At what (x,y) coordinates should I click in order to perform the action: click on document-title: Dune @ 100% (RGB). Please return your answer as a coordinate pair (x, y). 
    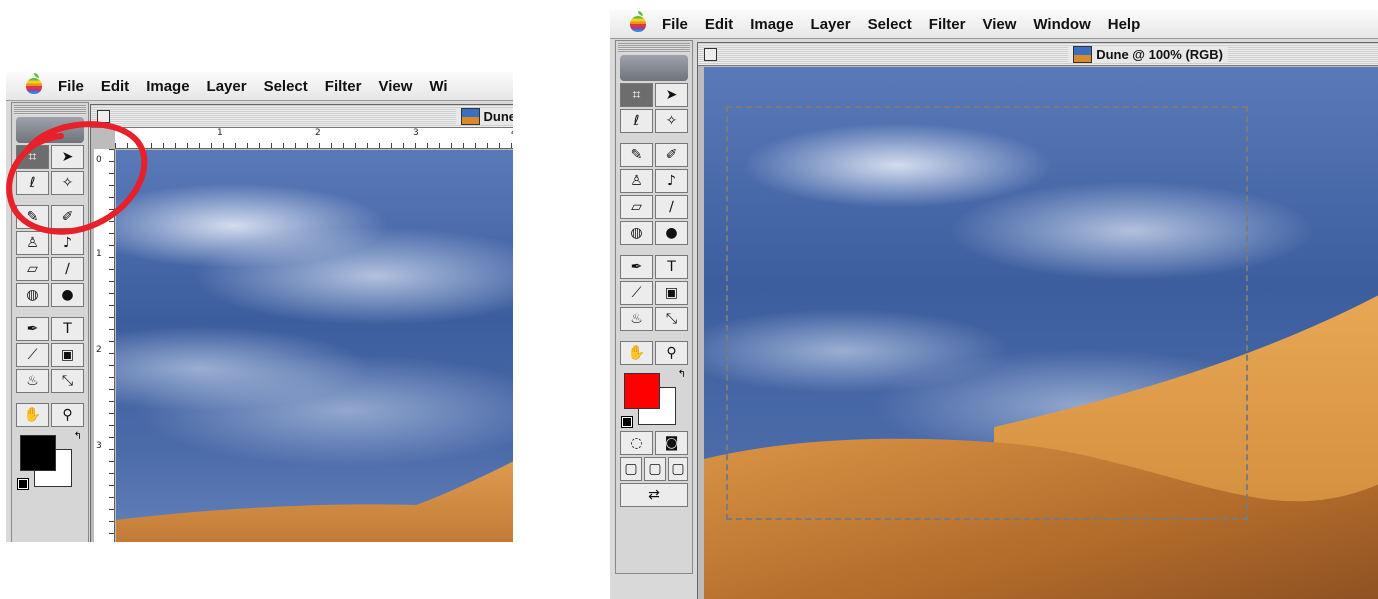
    Looking at the image, I should click on (1148, 54).